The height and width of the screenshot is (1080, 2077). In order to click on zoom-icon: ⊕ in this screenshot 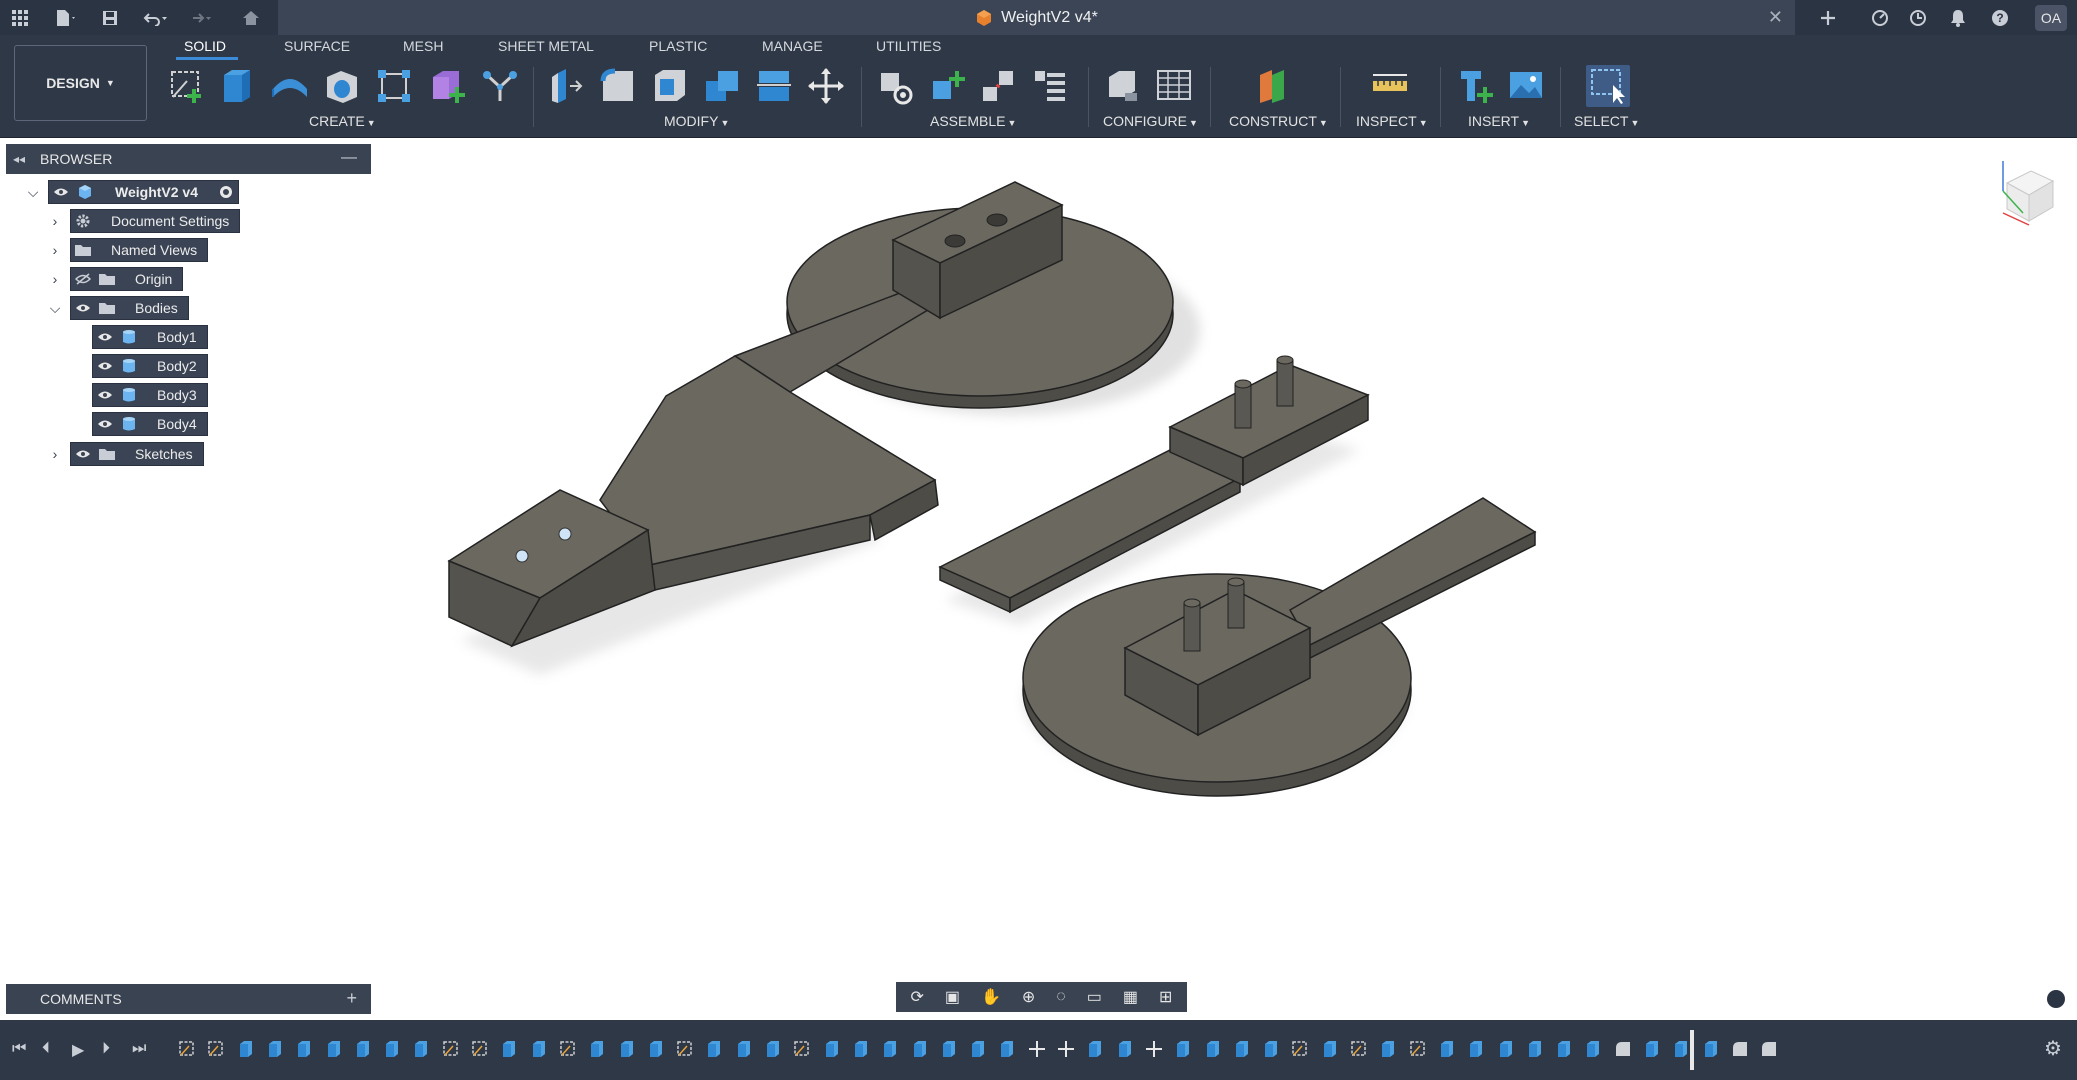, I will do `click(1028, 997)`.